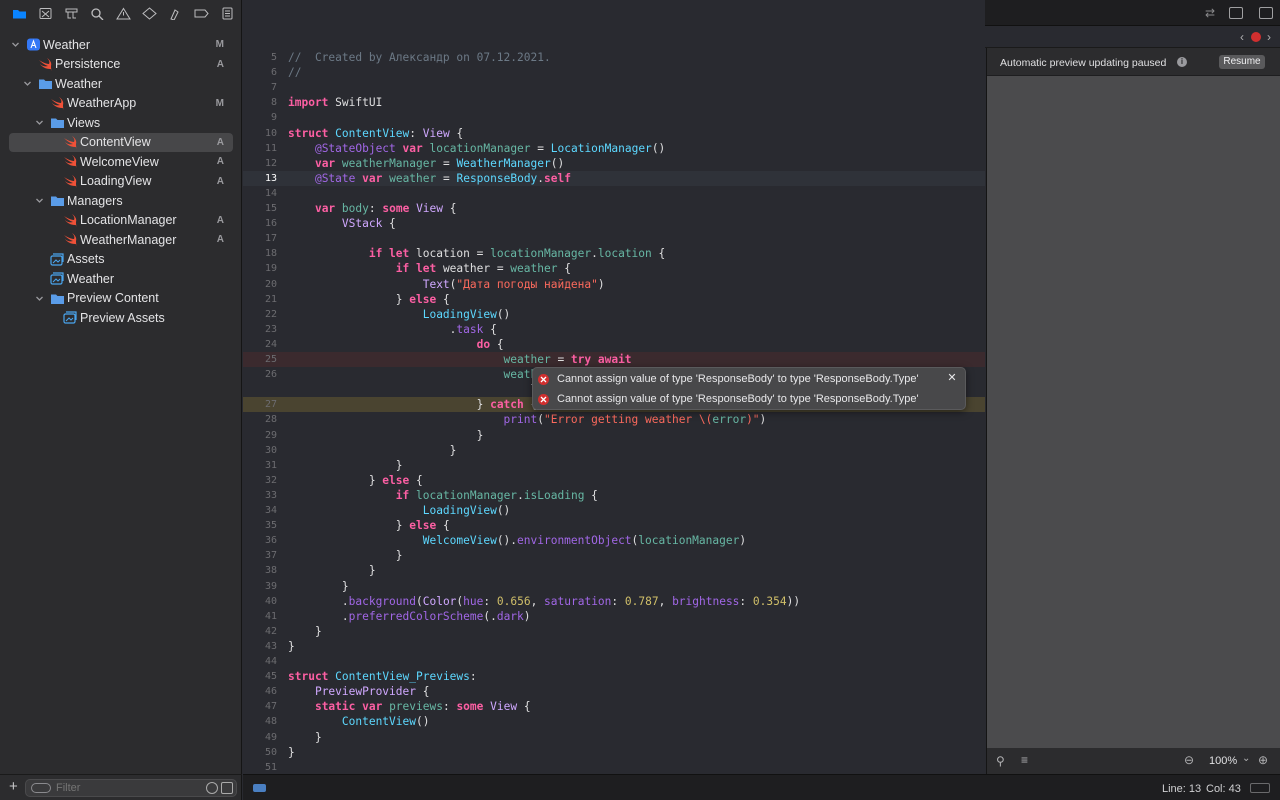 This screenshot has height=800, width=1280. Describe the element at coordinates (443, 495) in the screenshot. I see `code-text: if locationManager.isLoading {` at that location.